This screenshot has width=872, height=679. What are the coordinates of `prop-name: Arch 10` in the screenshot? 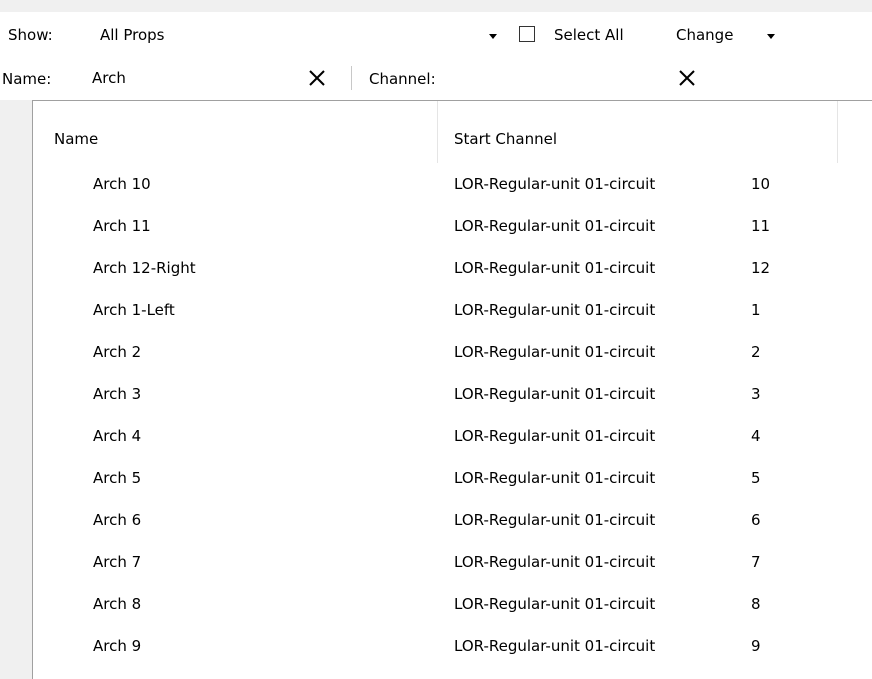 It's located at (122, 184).